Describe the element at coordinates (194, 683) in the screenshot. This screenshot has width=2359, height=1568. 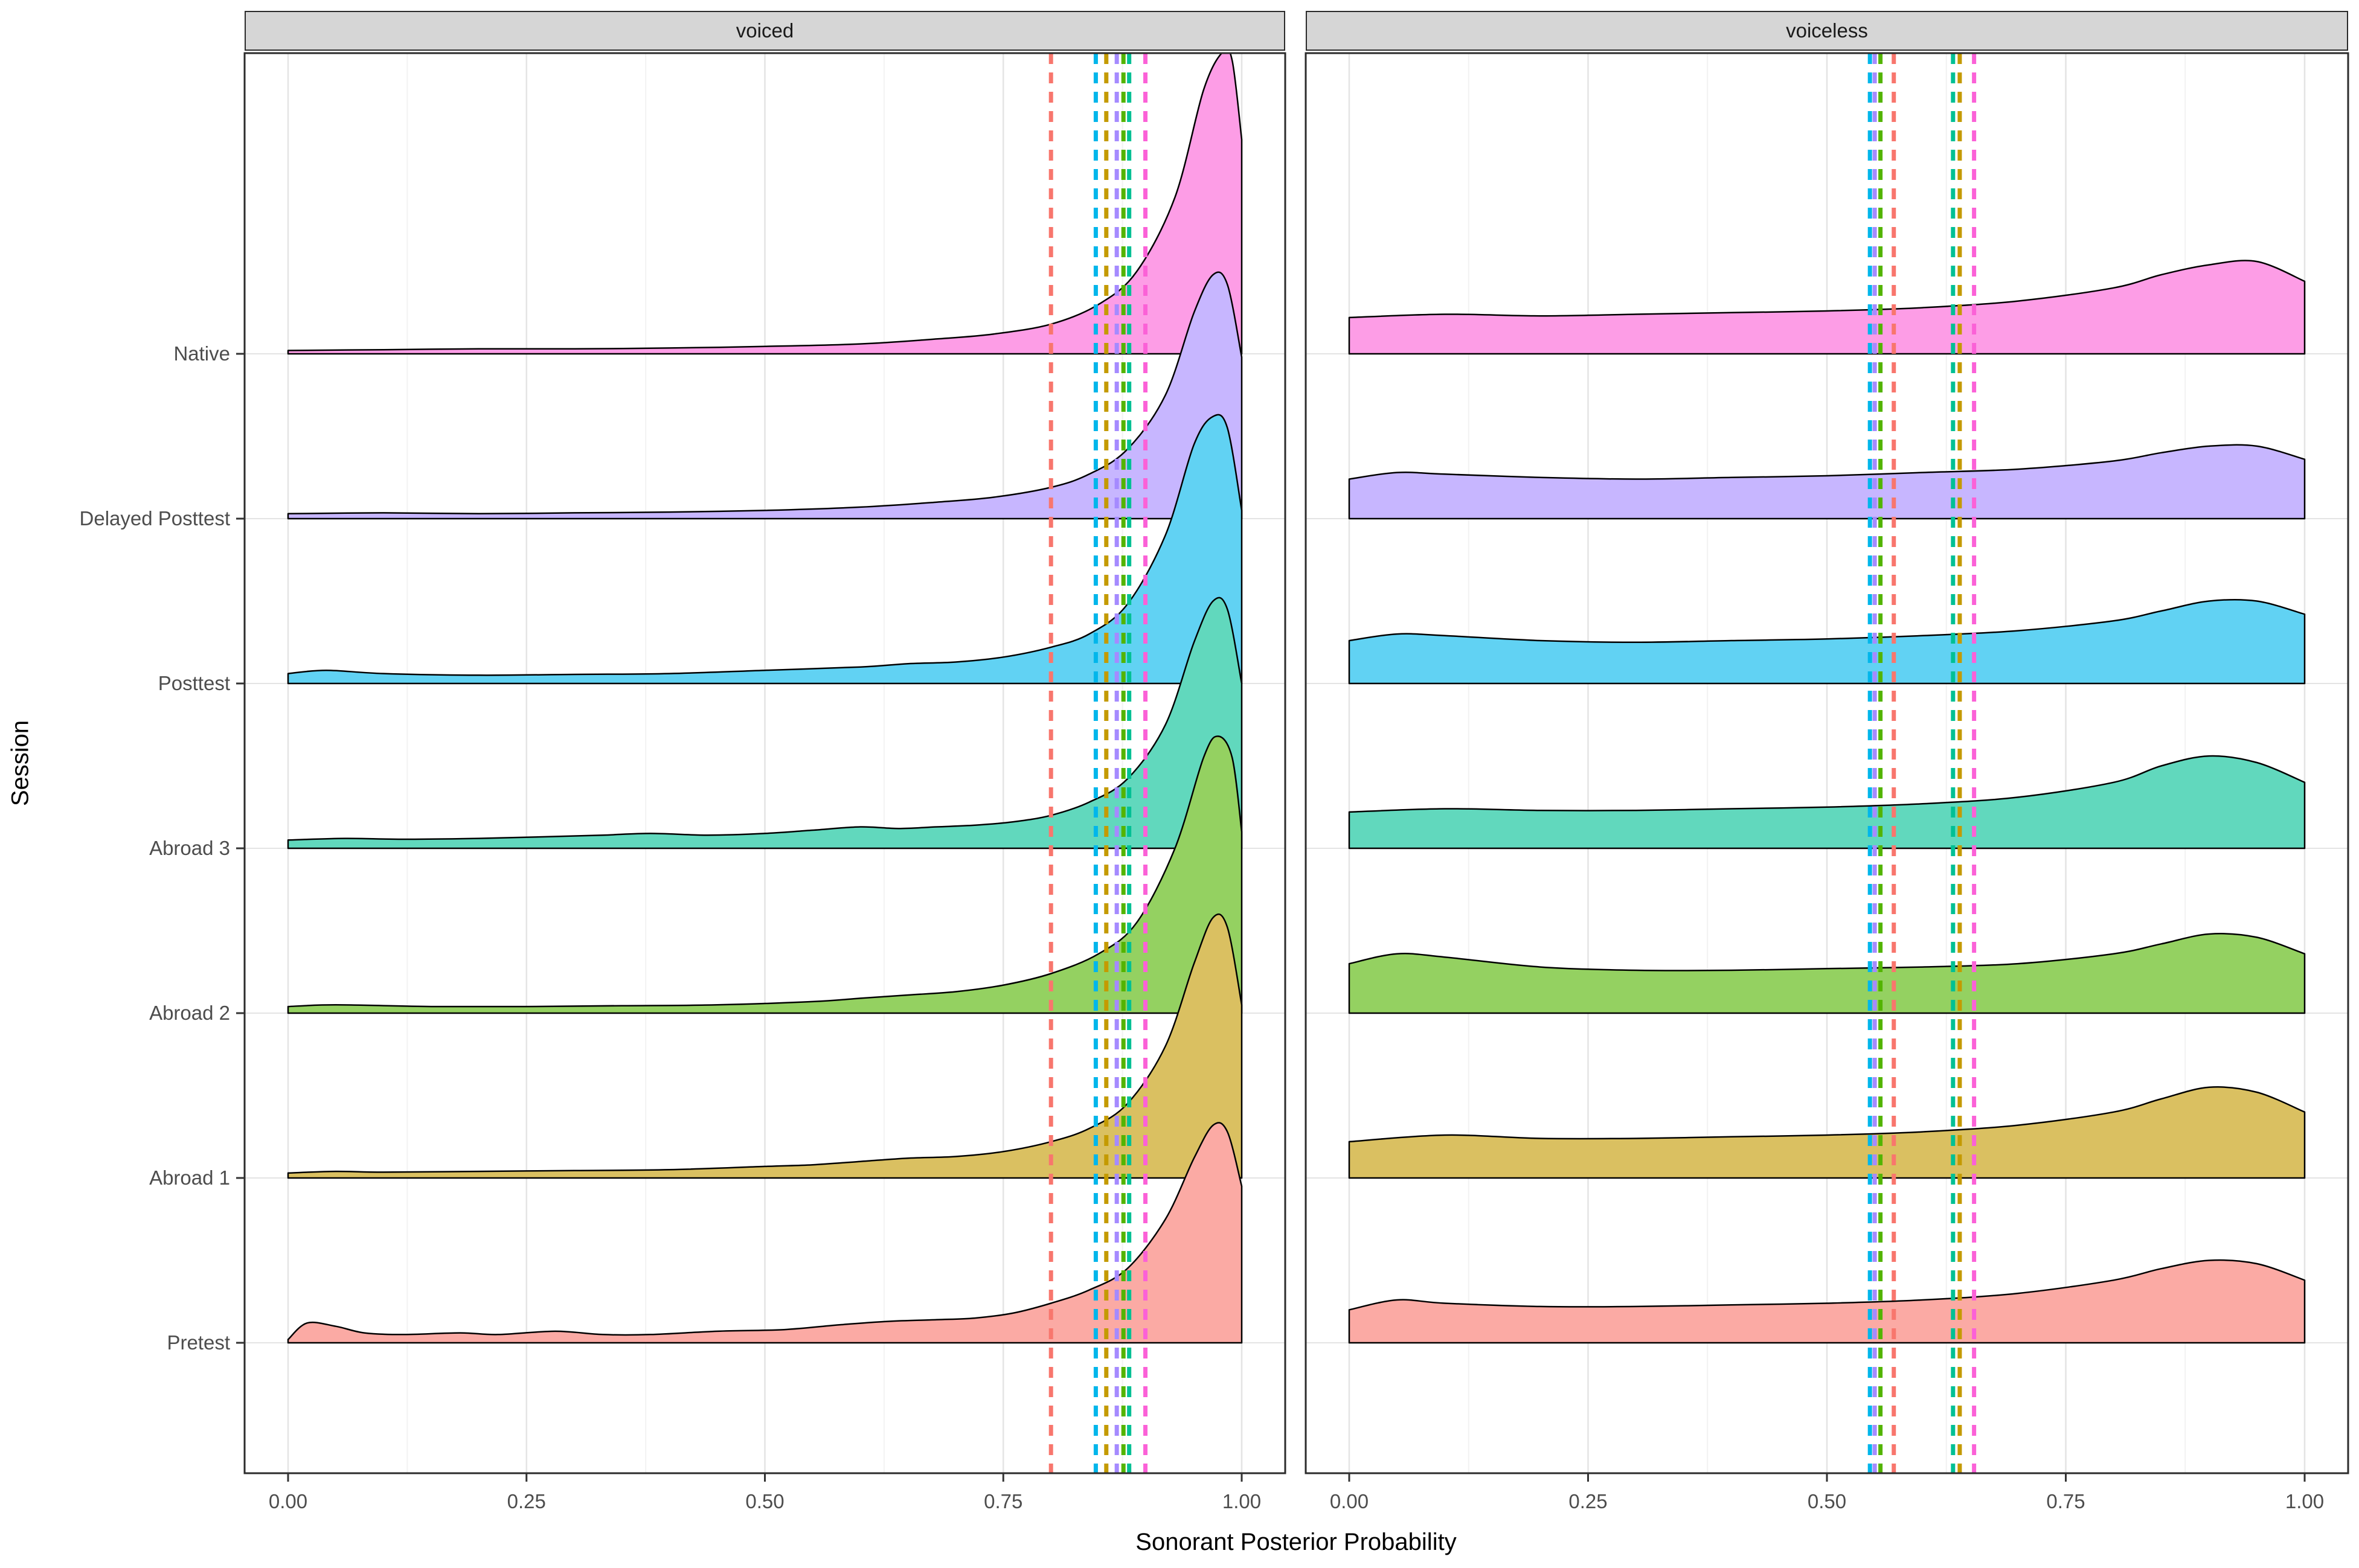
I see `y-tick-label-posttest: Posttest` at that location.